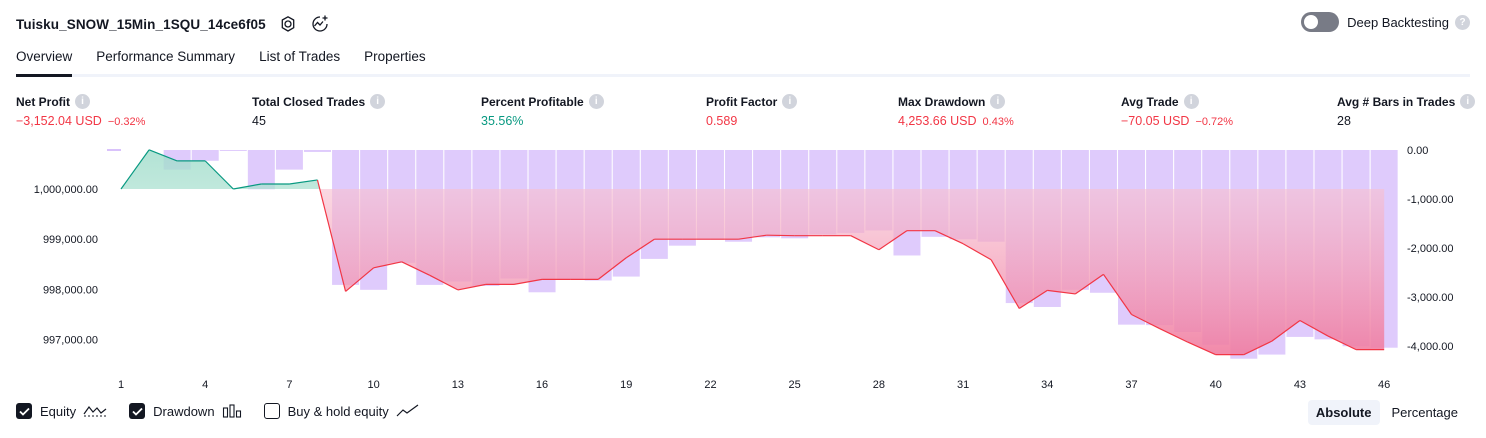 The image size is (1486, 438). What do you see at coordinates (742, 101) in the screenshot?
I see `stat-label: Profit Factor` at bounding box center [742, 101].